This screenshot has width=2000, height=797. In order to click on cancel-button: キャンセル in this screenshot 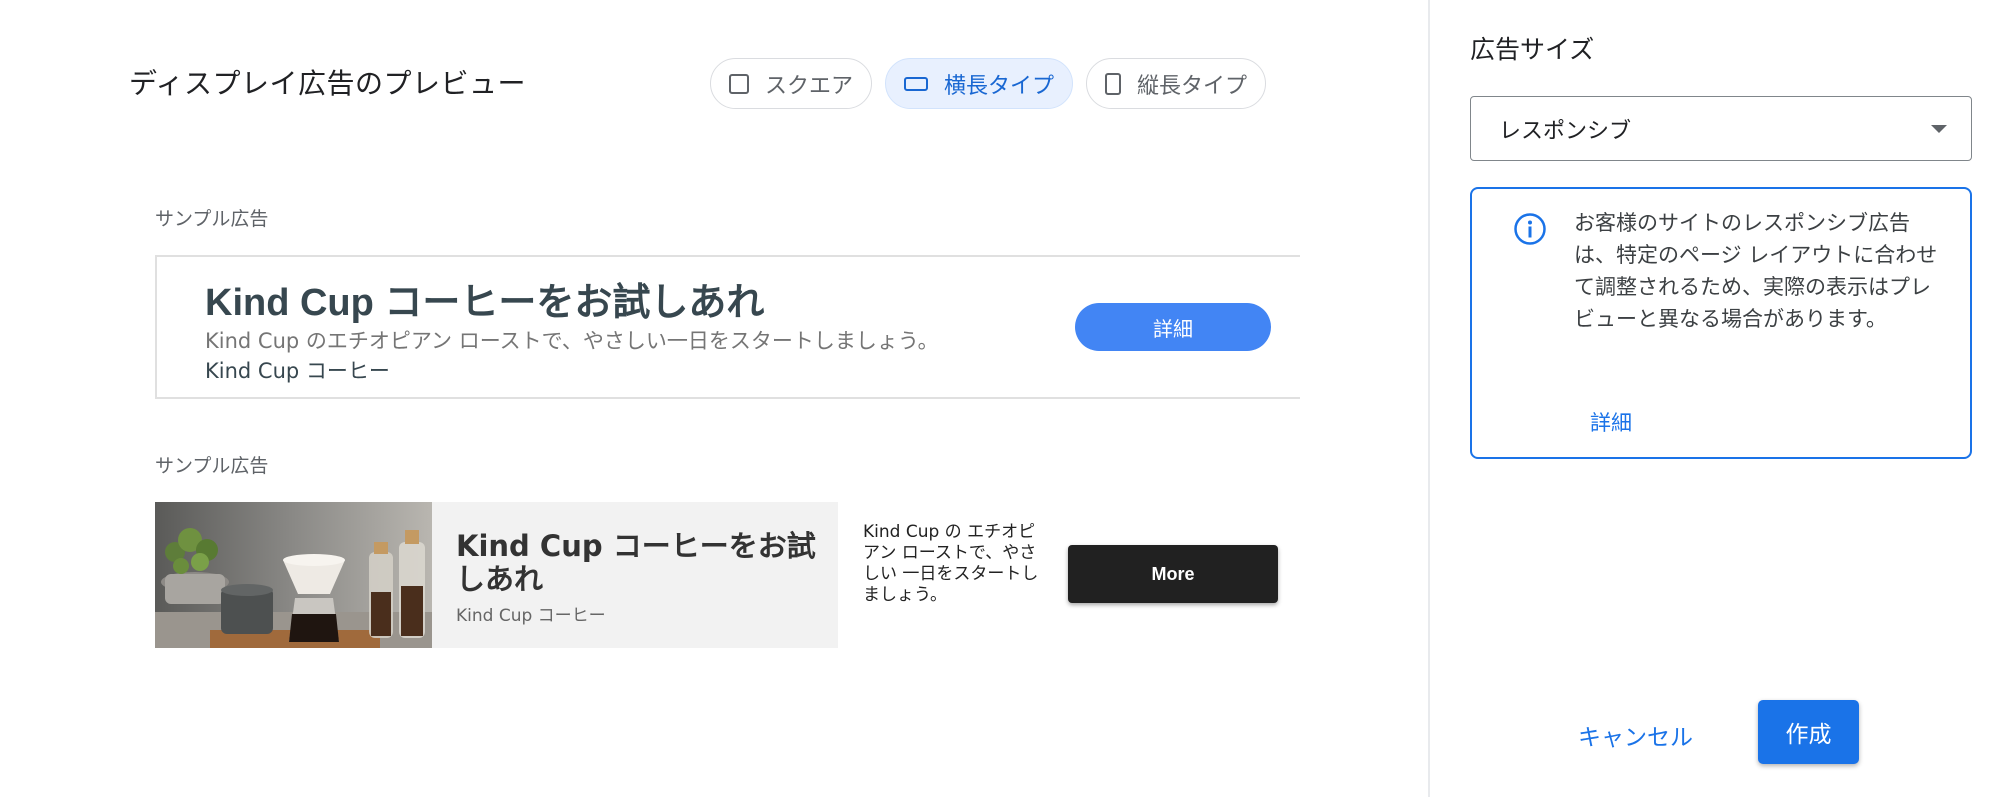, I will do `click(1635, 735)`.